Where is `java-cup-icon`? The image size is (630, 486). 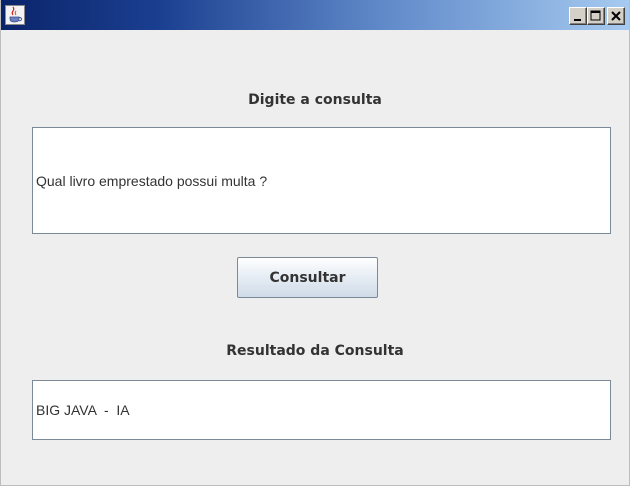
java-cup-icon is located at coordinates (15, 15).